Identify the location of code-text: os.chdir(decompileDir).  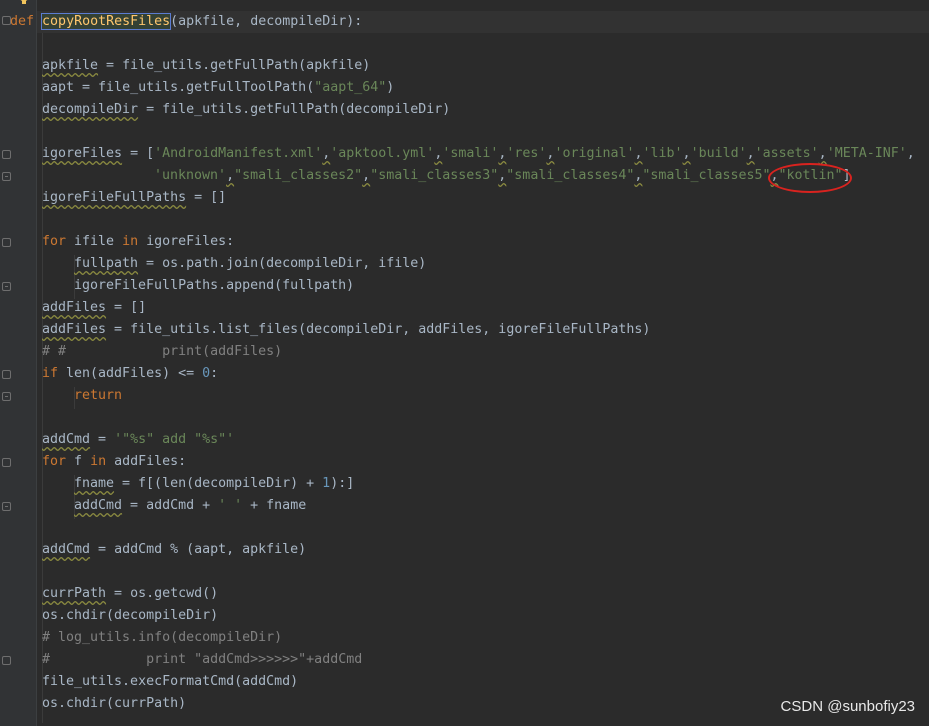
(130, 615).